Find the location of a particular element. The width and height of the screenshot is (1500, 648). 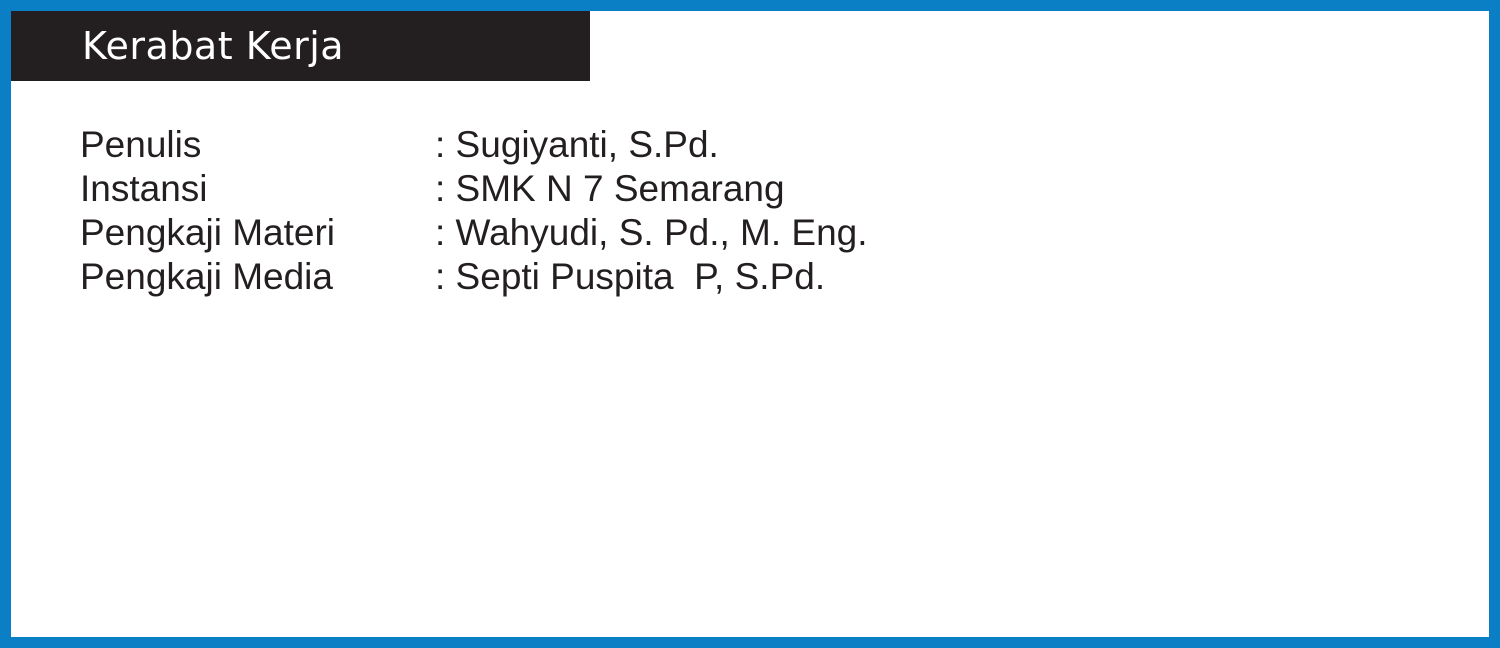

credit-value: : Sugiyanti, S.Pd. is located at coordinates (577, 144).